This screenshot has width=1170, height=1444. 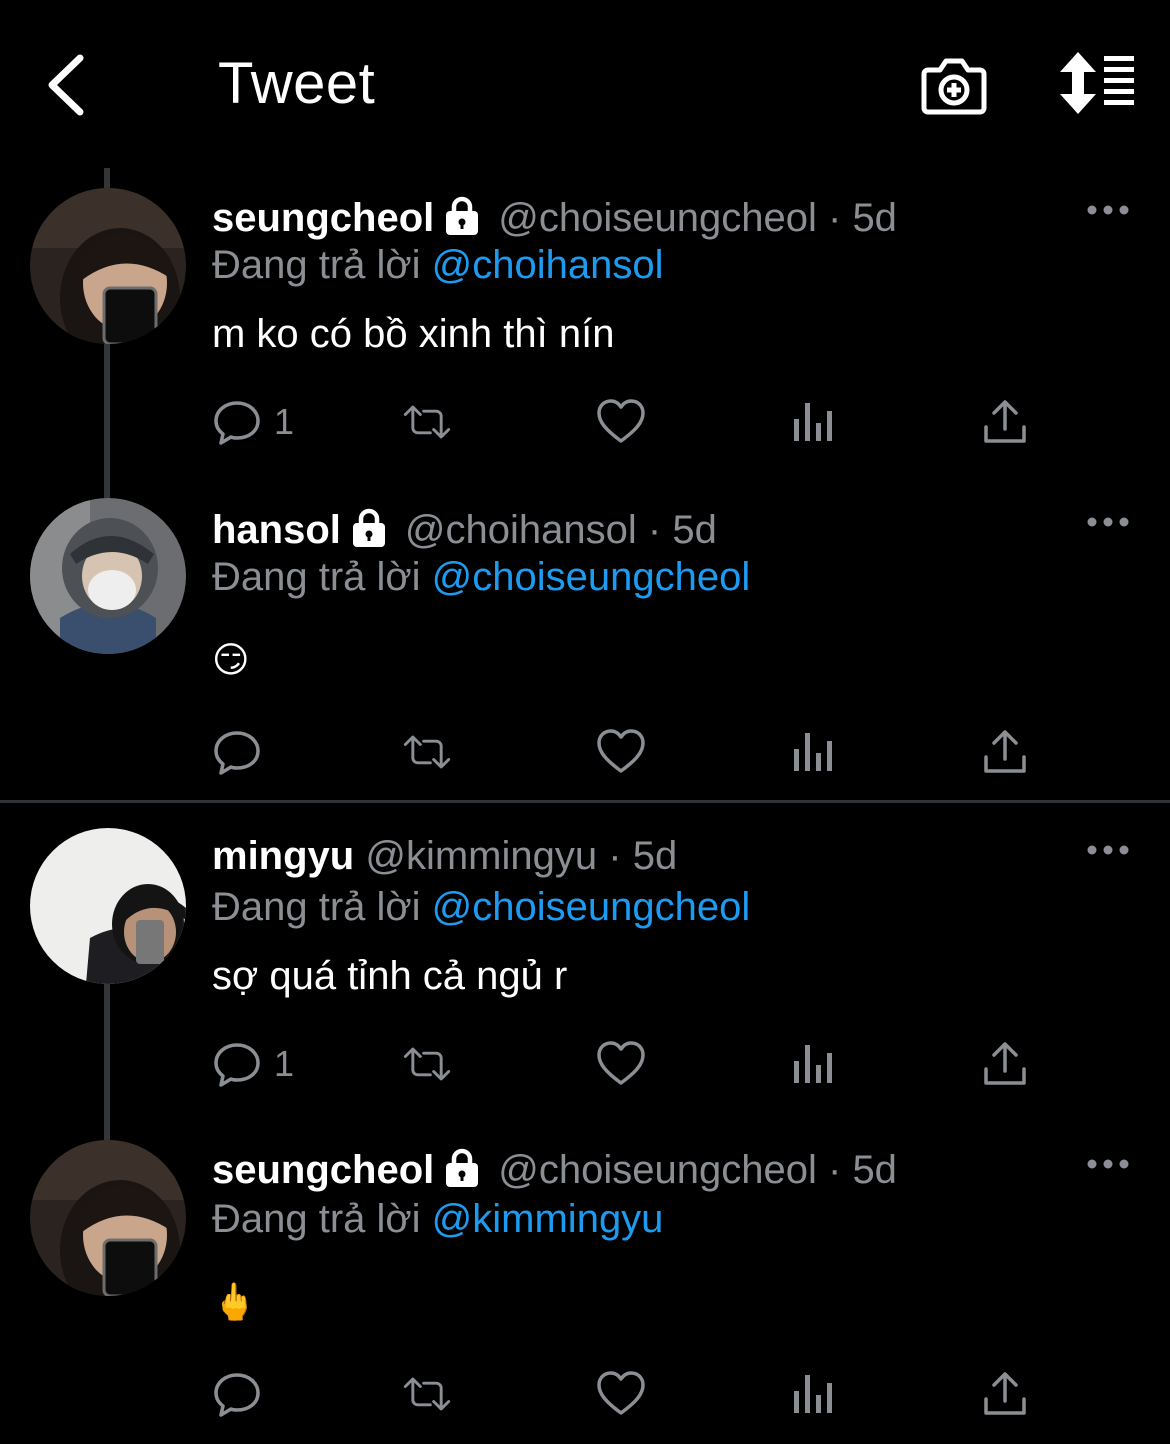 What do you see at coordinates (297, 83) in the screenshot?
I see `page-title: Tweet` at bounding box center [297, 83].